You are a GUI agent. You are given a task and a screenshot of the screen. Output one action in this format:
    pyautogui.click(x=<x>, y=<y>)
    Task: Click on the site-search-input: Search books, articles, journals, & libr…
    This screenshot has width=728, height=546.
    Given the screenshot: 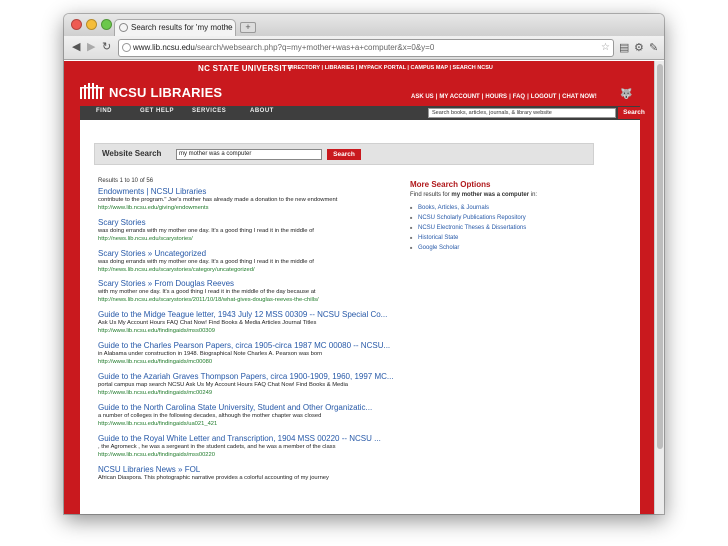 What is the action you would take?
    pyautogui.click(x=522, y=113)
    